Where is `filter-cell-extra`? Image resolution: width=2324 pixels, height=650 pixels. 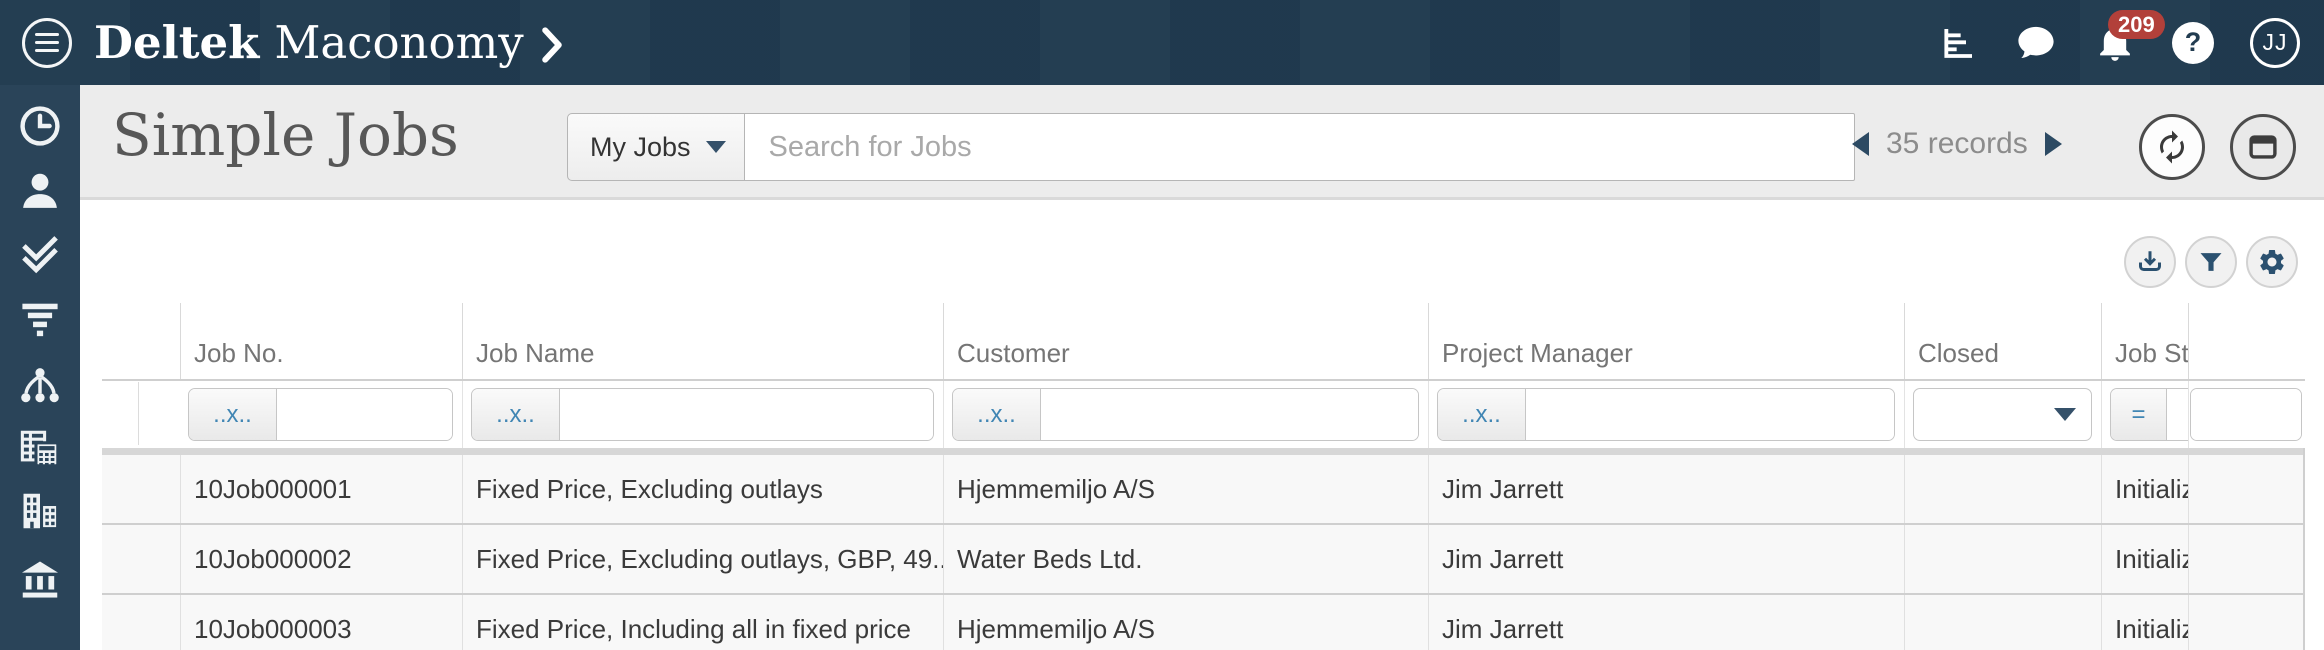 filter-cell-extra is located at coordinates (2246, 414).